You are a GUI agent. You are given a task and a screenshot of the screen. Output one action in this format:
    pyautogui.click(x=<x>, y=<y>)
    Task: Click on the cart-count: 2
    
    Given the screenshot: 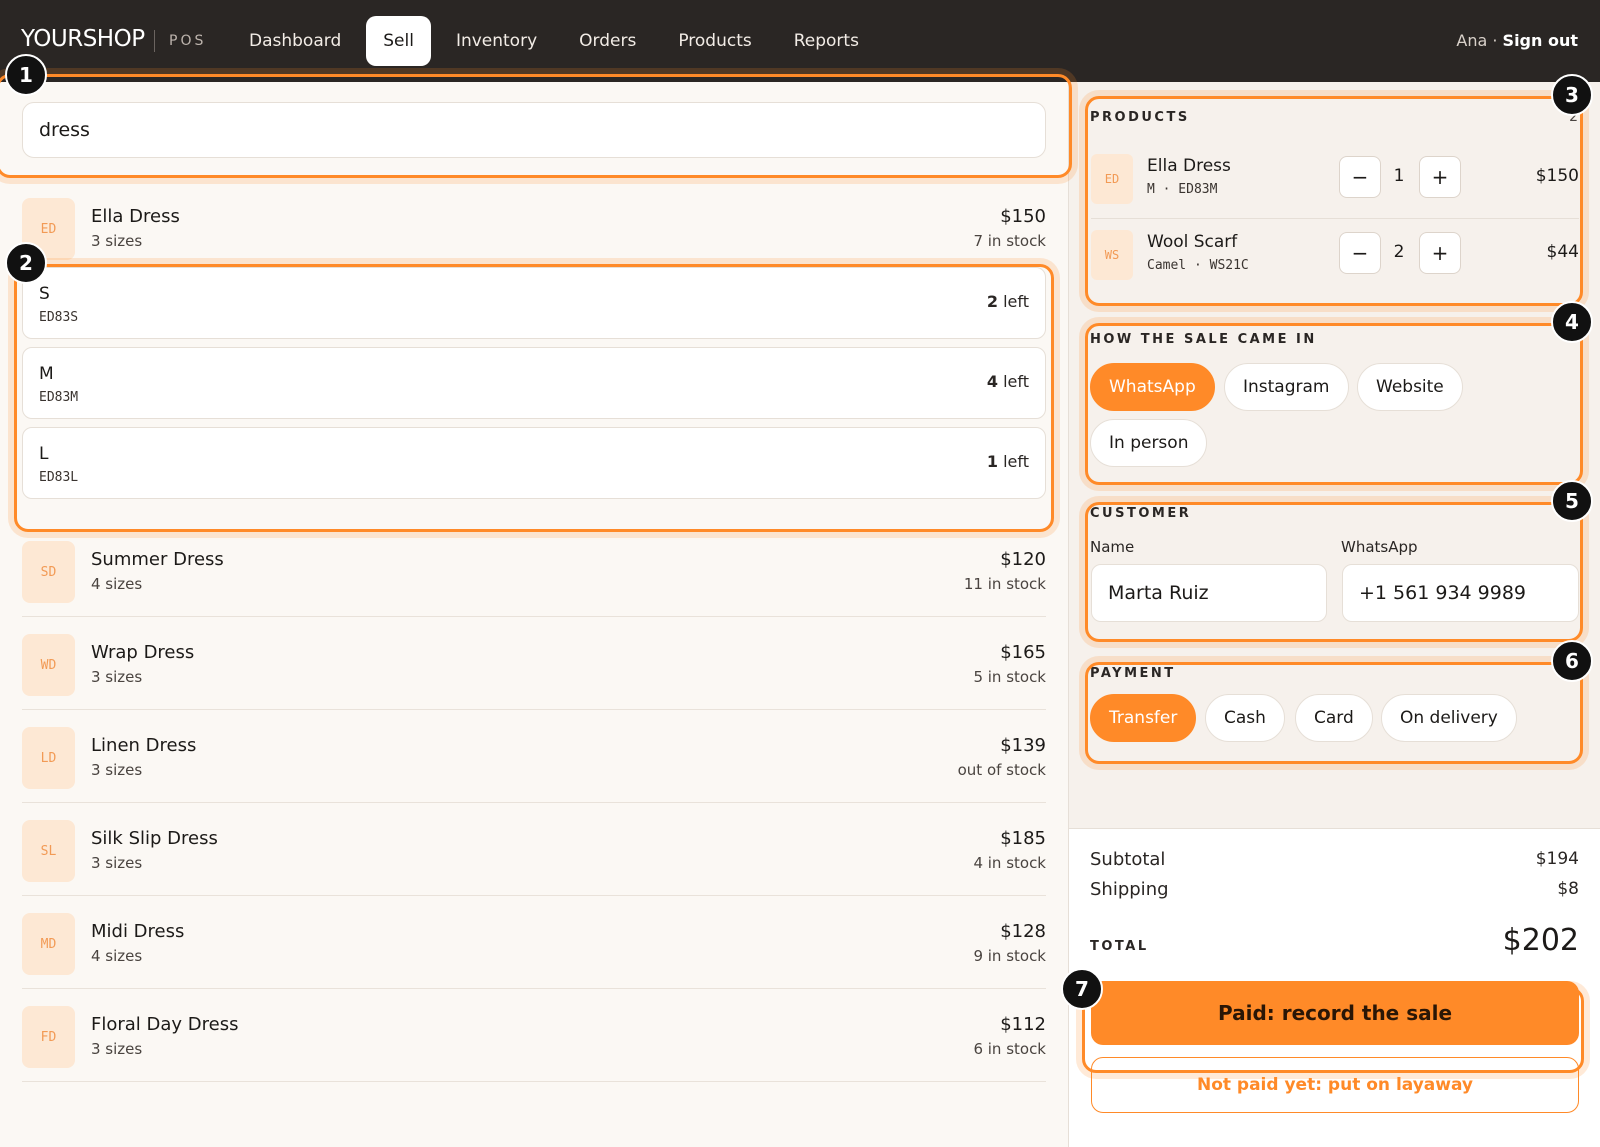 What is the action you would take?
    pyautogui.click(x=1573, y=117)
    